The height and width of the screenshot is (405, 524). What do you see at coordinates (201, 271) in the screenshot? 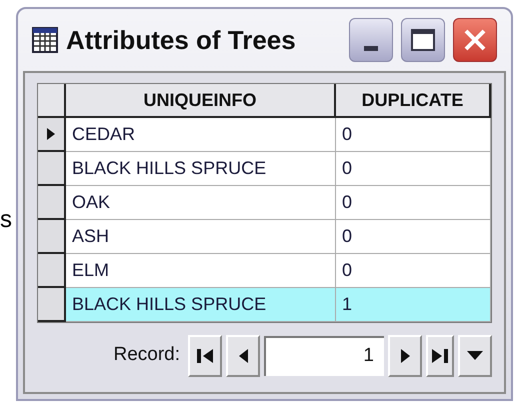
I see `table-cell: ELM` at bounding box center [201, 271].